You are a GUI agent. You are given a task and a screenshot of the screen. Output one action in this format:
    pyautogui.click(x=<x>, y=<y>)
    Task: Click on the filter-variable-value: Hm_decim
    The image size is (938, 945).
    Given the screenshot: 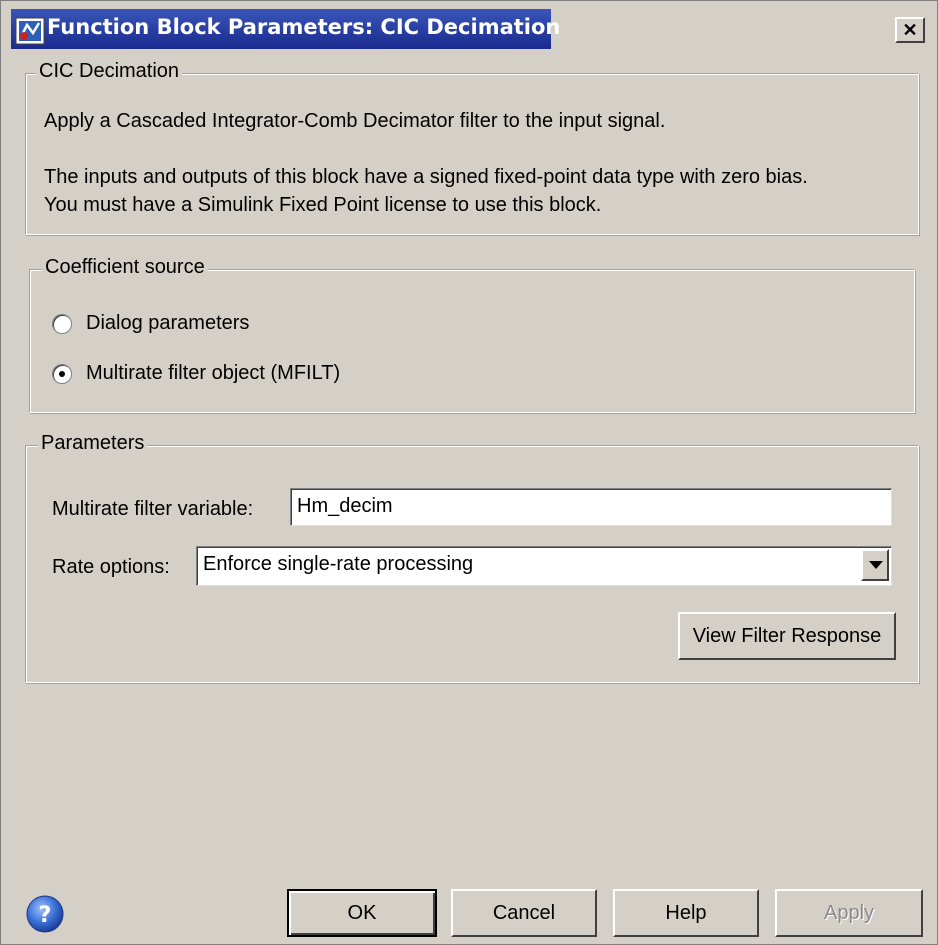 What is the action you would take?
    pyautogui.click(x=345, y=506)
    